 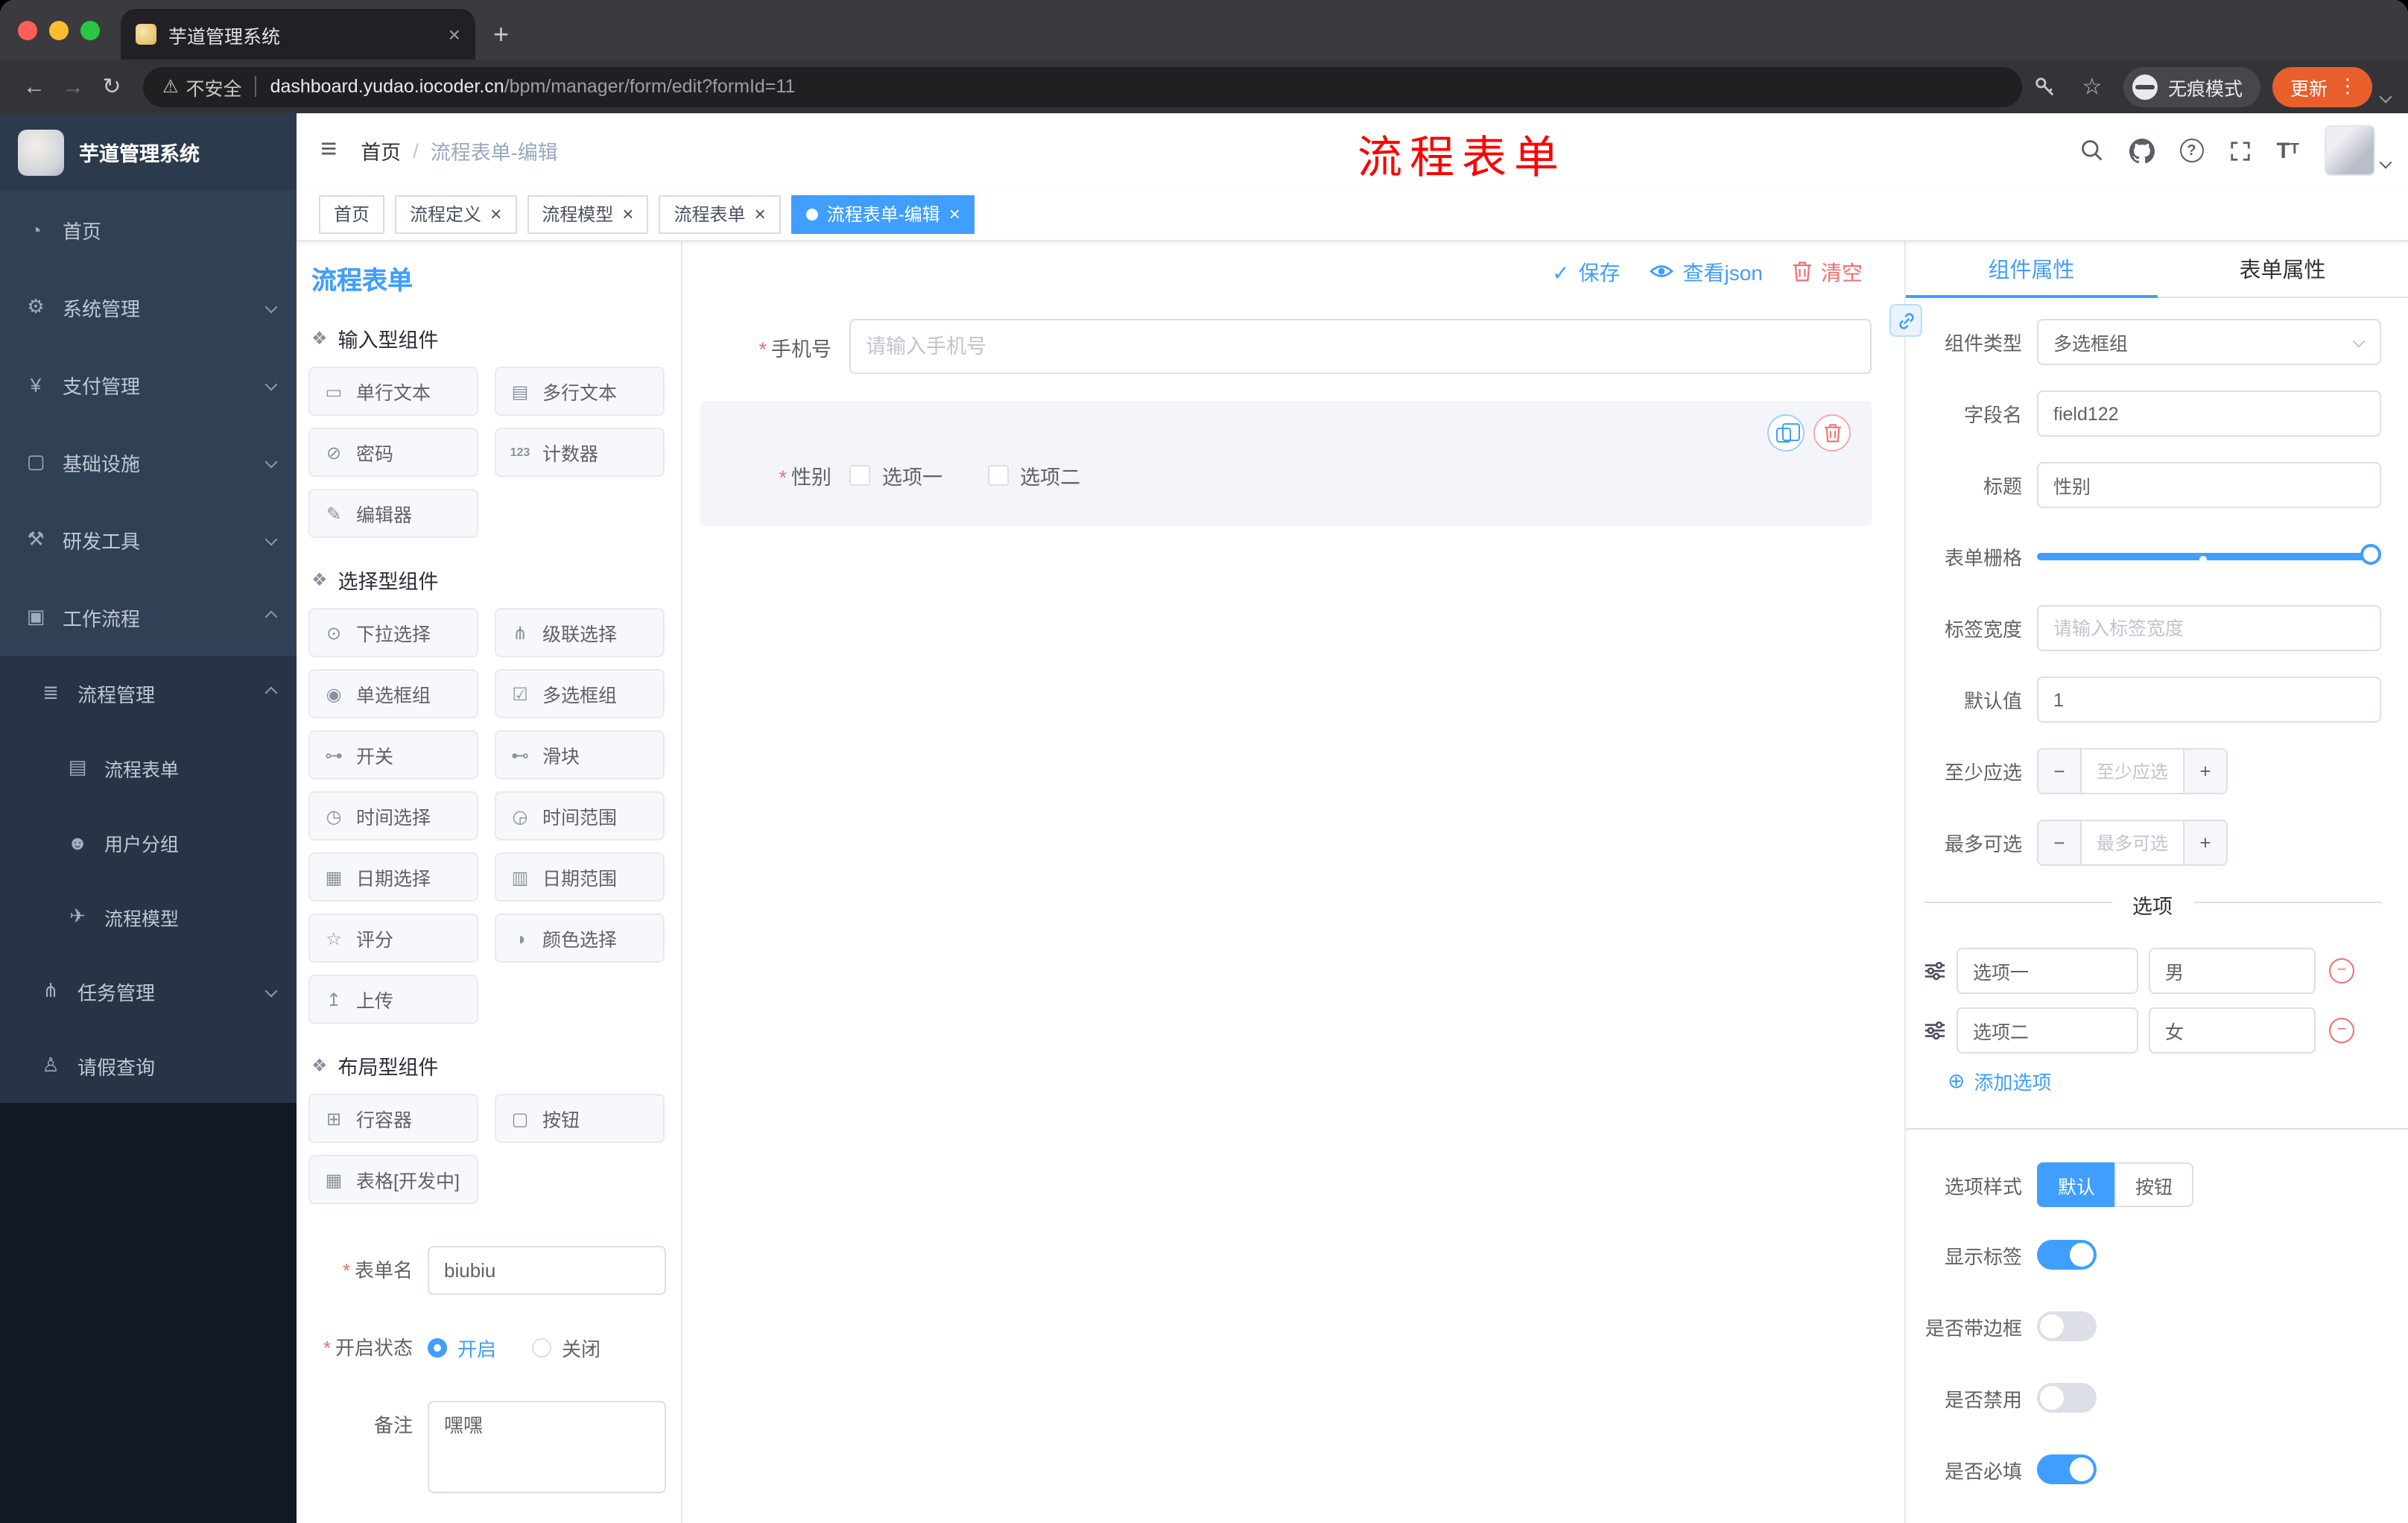 I want to click on chip-color-picker: ◑ 颜色选择, so click(x=580, y=939).